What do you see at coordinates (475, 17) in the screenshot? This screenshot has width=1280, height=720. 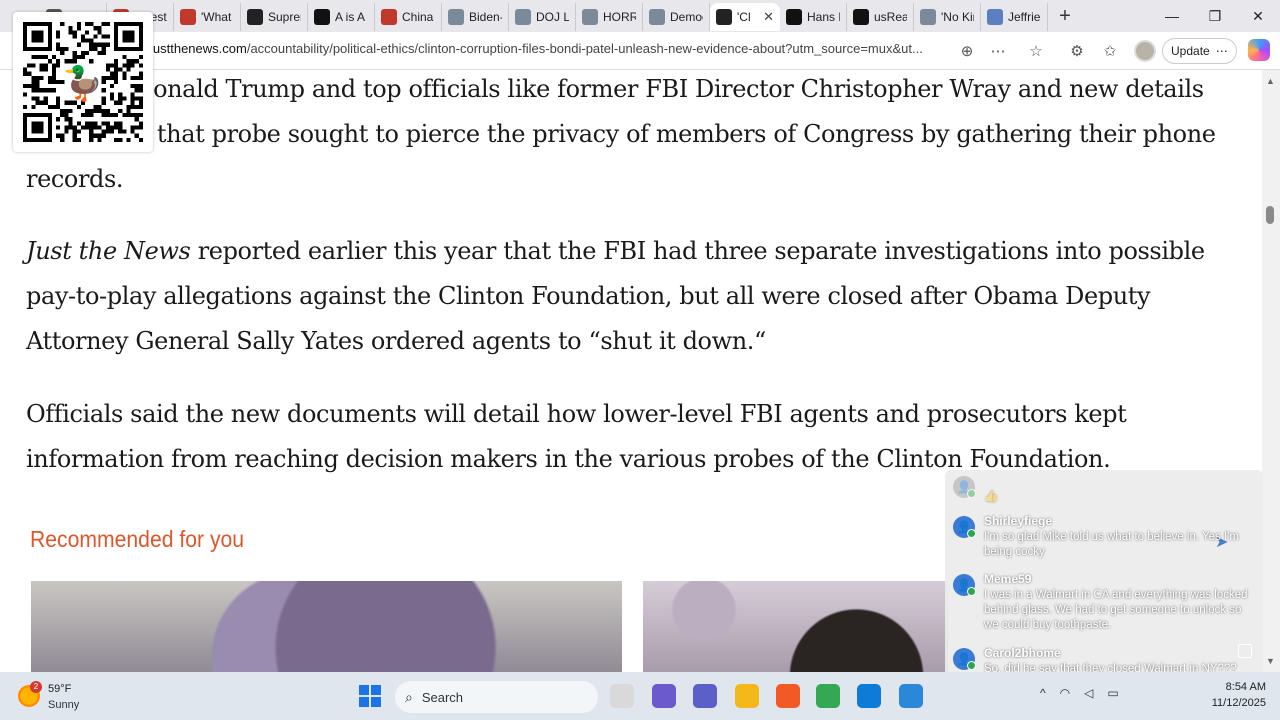 I see `browser-tab: Biden-` at bounding box center [475, 17].